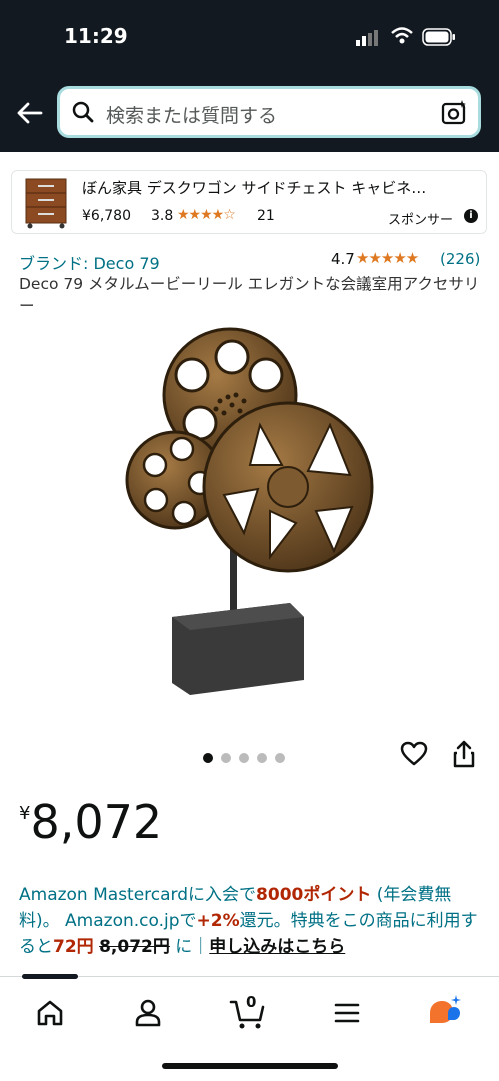 The image size is (499, 1081). I want to click on promo-text: に｜, so click(189, 947).